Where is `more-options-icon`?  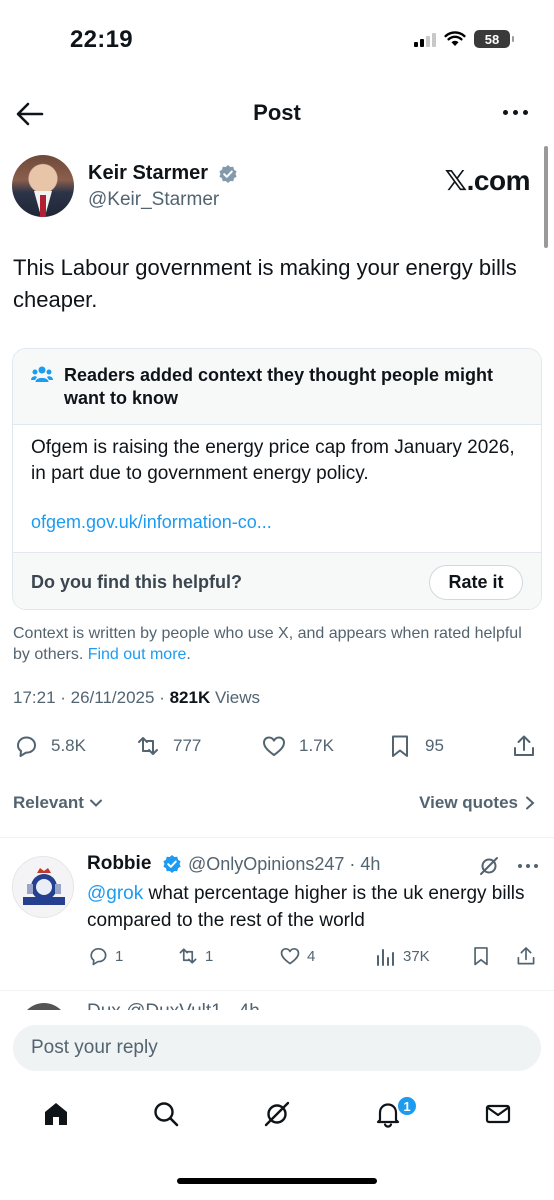 more-options-icon is located at coordinates (515, 112).